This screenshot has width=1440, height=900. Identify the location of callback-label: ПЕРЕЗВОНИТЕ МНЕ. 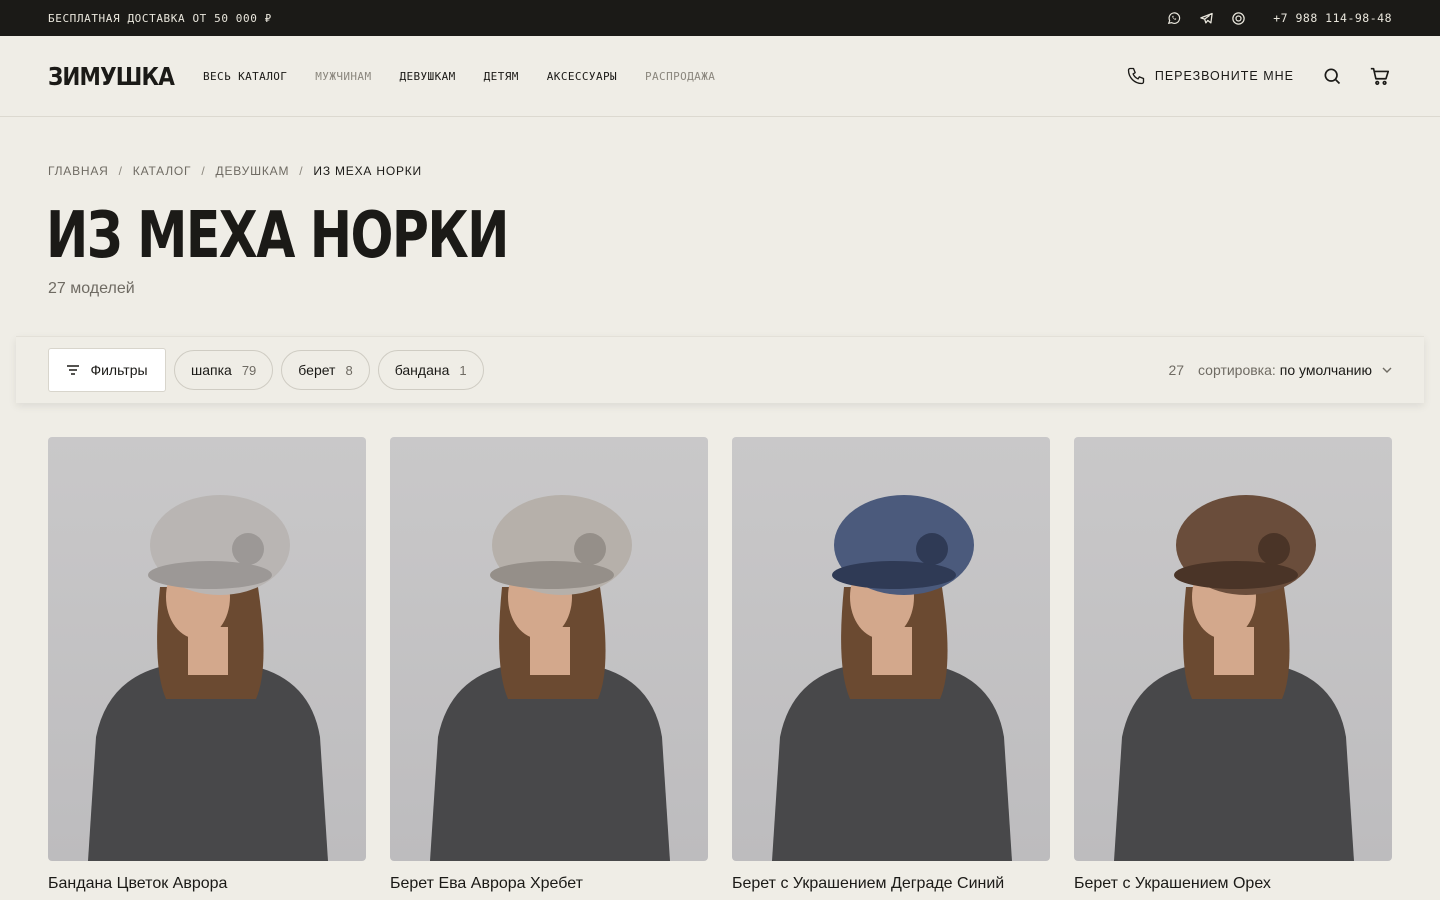
(1224, 76).